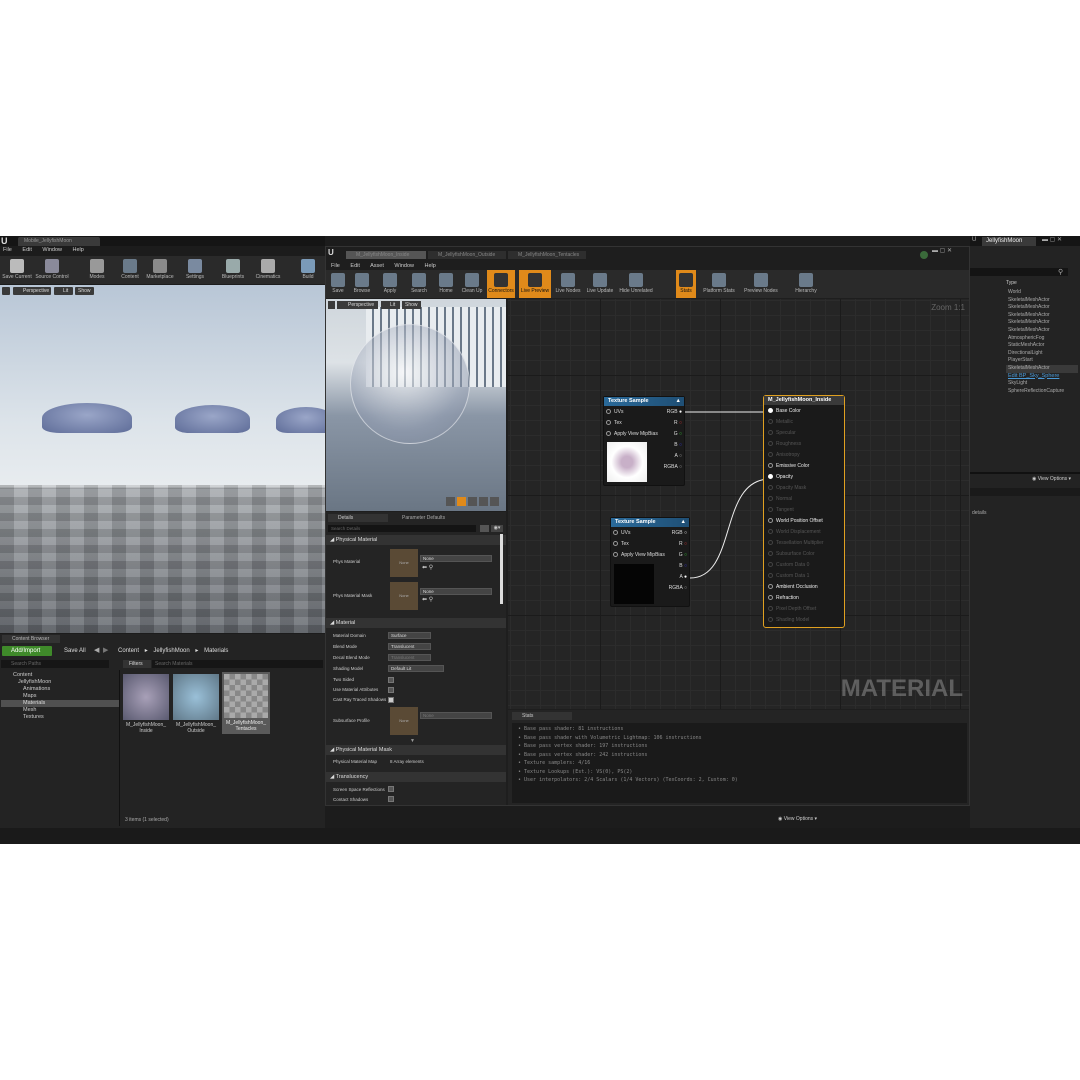 Image resolution: width=1080 pixels, height=1080 pixels. What do you see at coordinates (391, 789) in the screenshot?
I see `screen-space-reflections-checkbox` at bounding box center [391, 789].